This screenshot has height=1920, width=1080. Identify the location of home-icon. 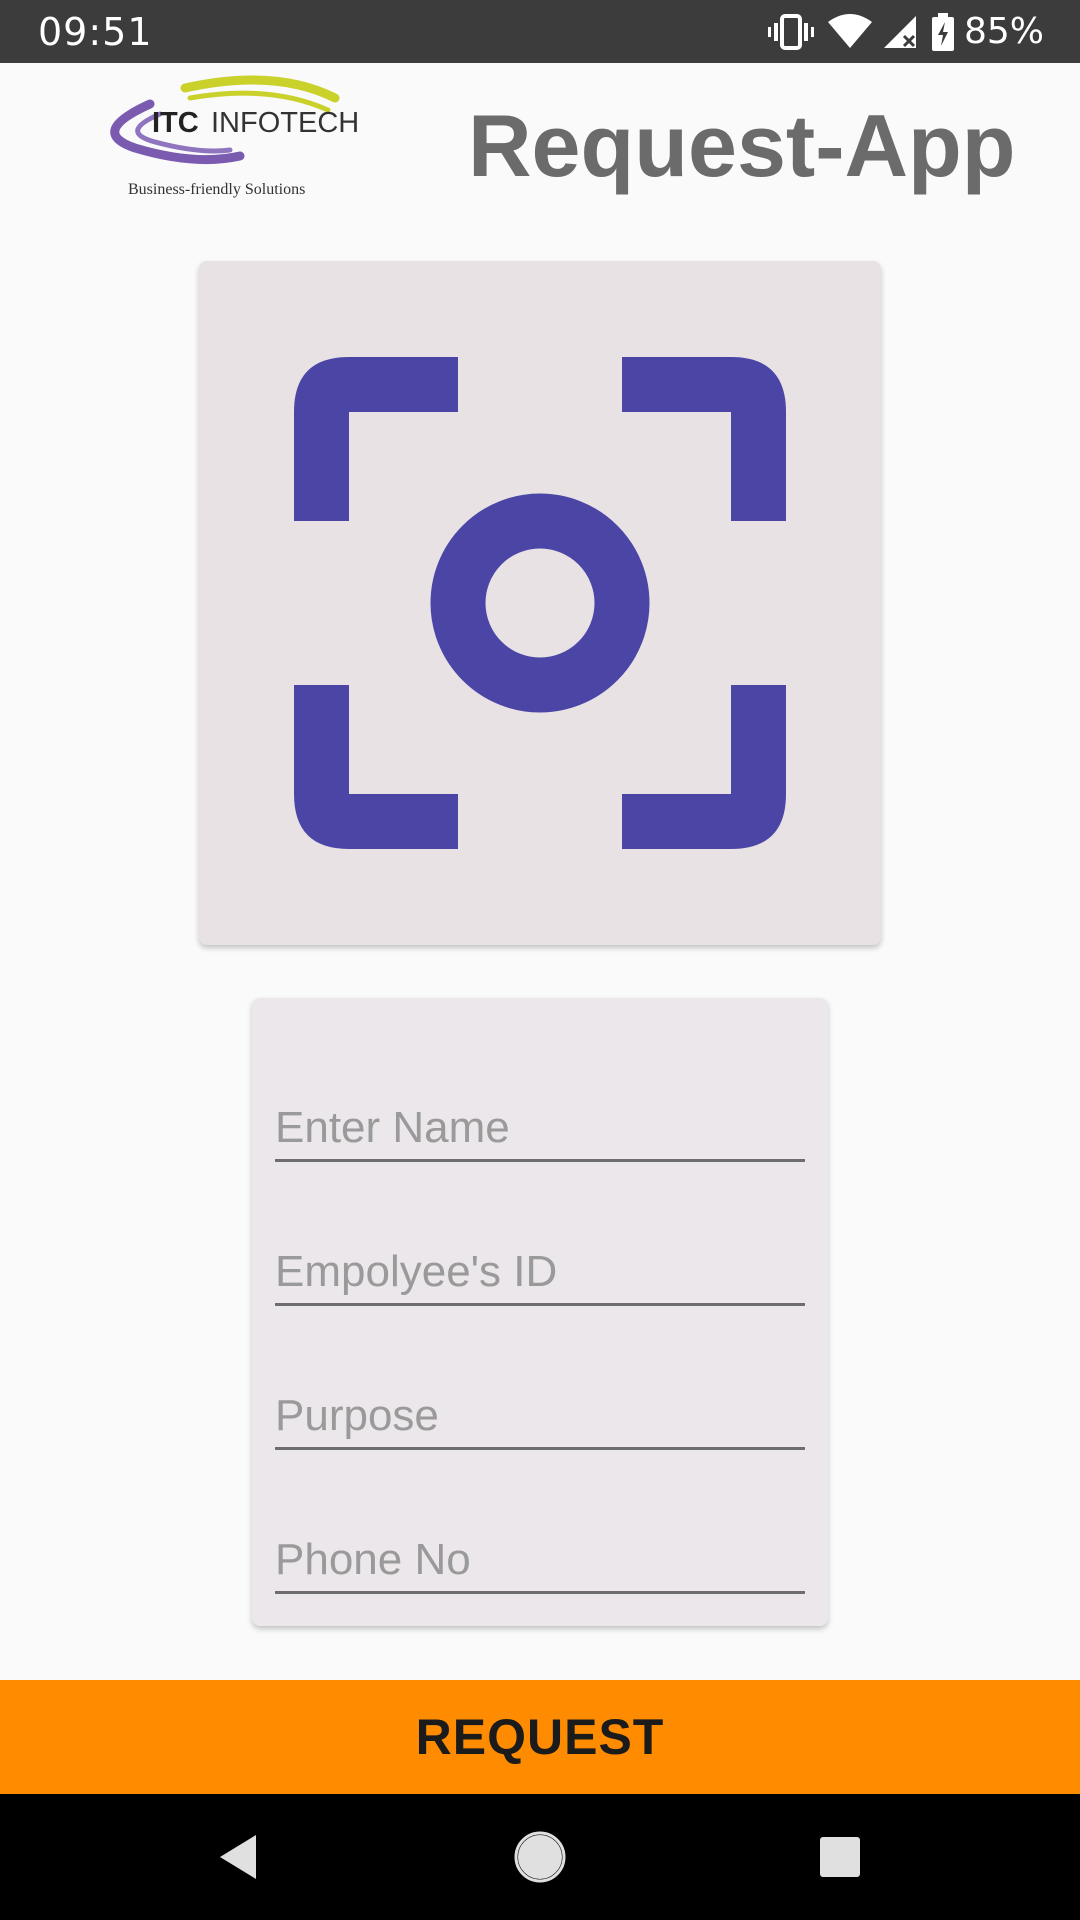
(540, 1857).